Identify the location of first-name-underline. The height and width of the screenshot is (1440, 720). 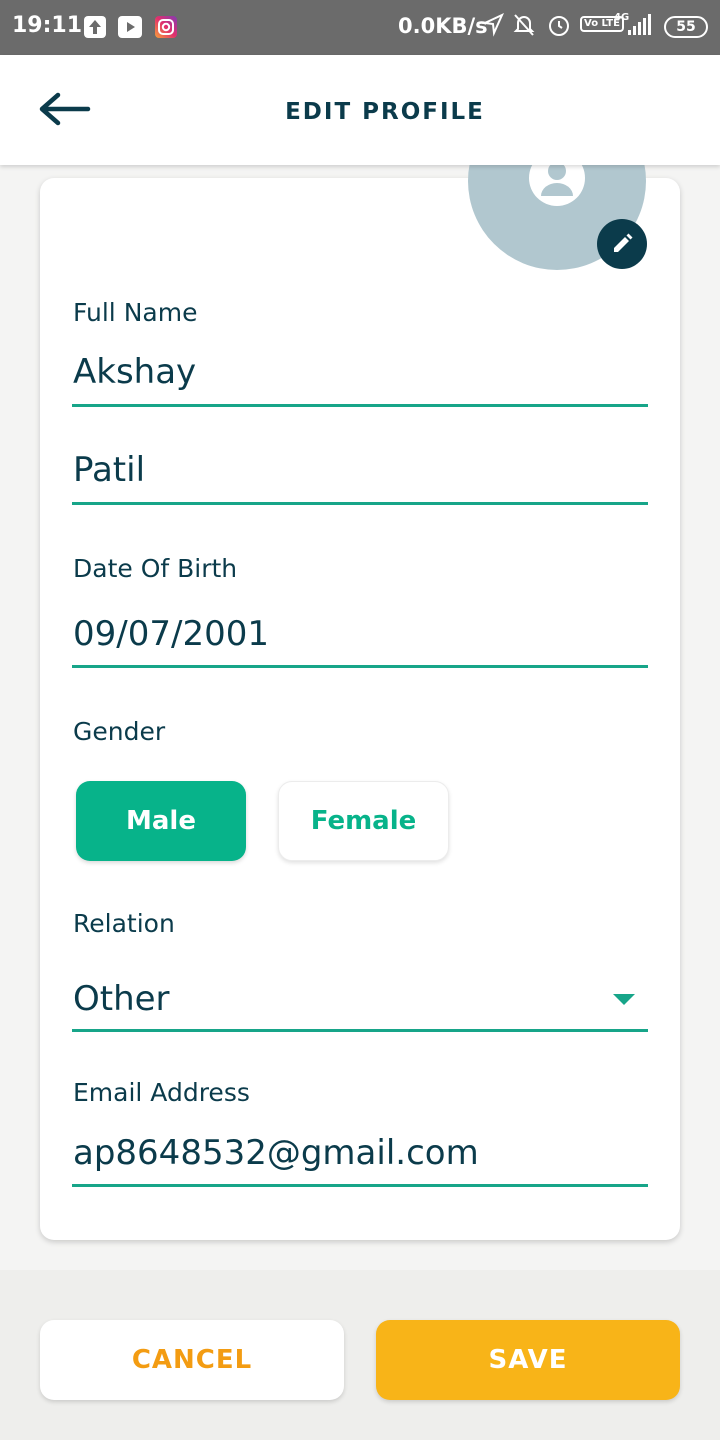
(360, 405).